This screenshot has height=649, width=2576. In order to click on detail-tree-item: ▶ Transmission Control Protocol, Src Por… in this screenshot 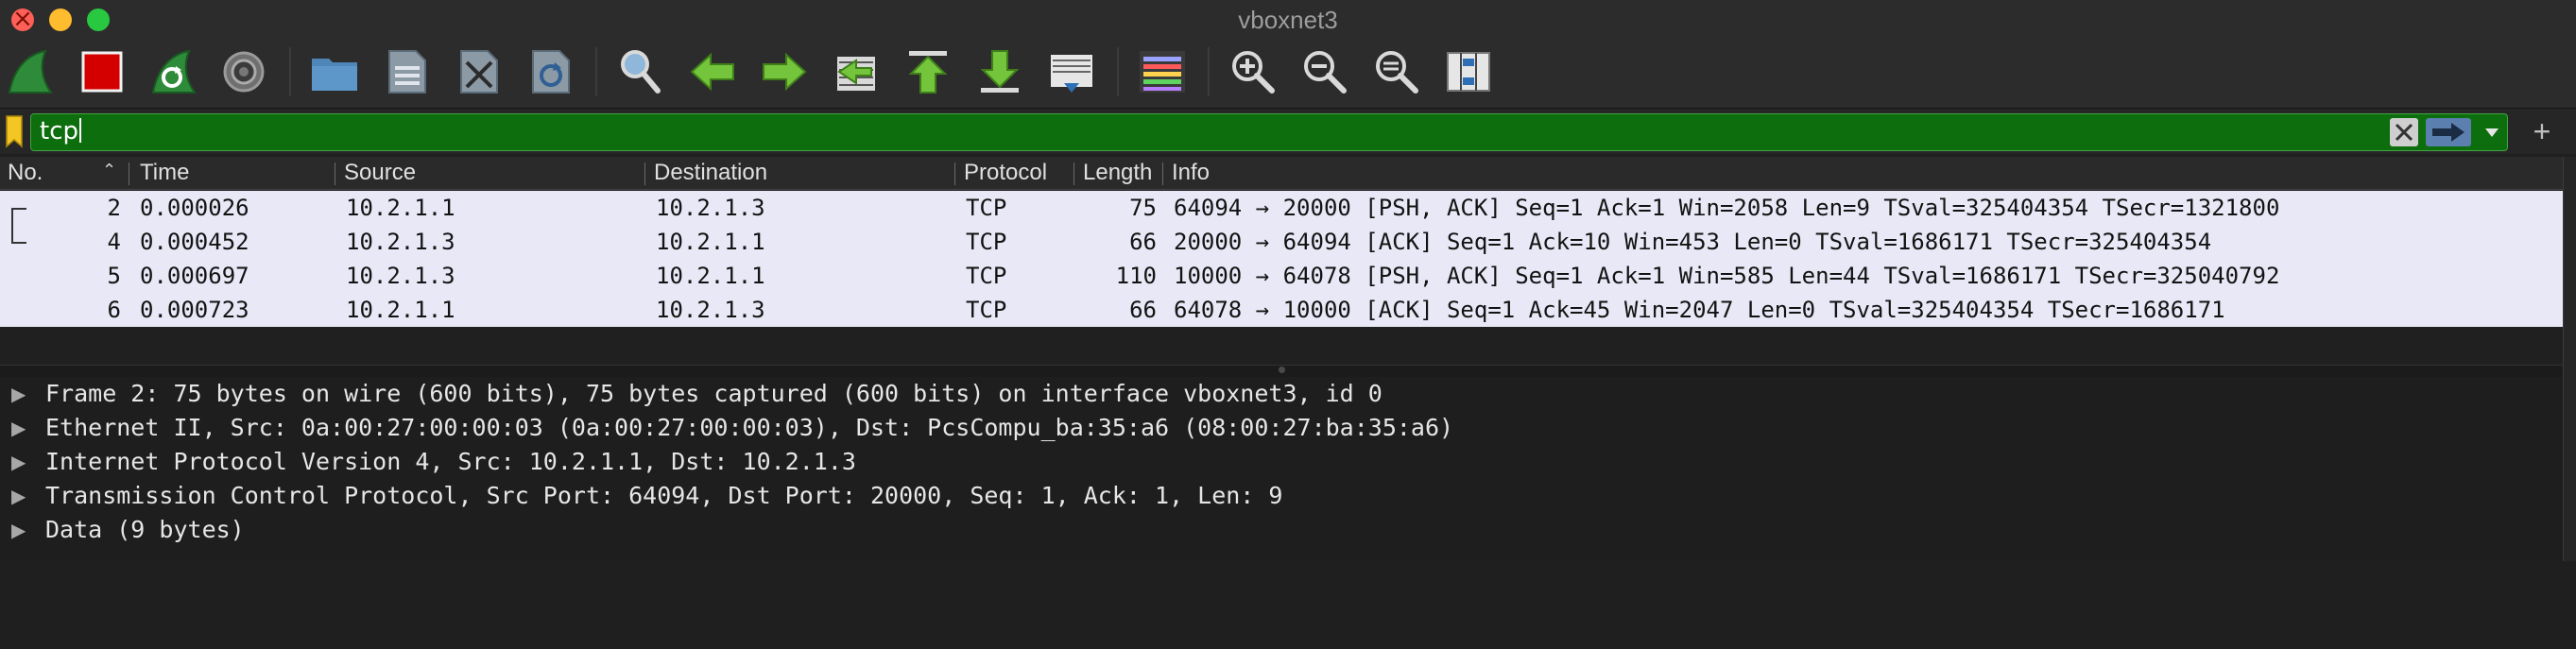, I will do `click(1281, 496)`.